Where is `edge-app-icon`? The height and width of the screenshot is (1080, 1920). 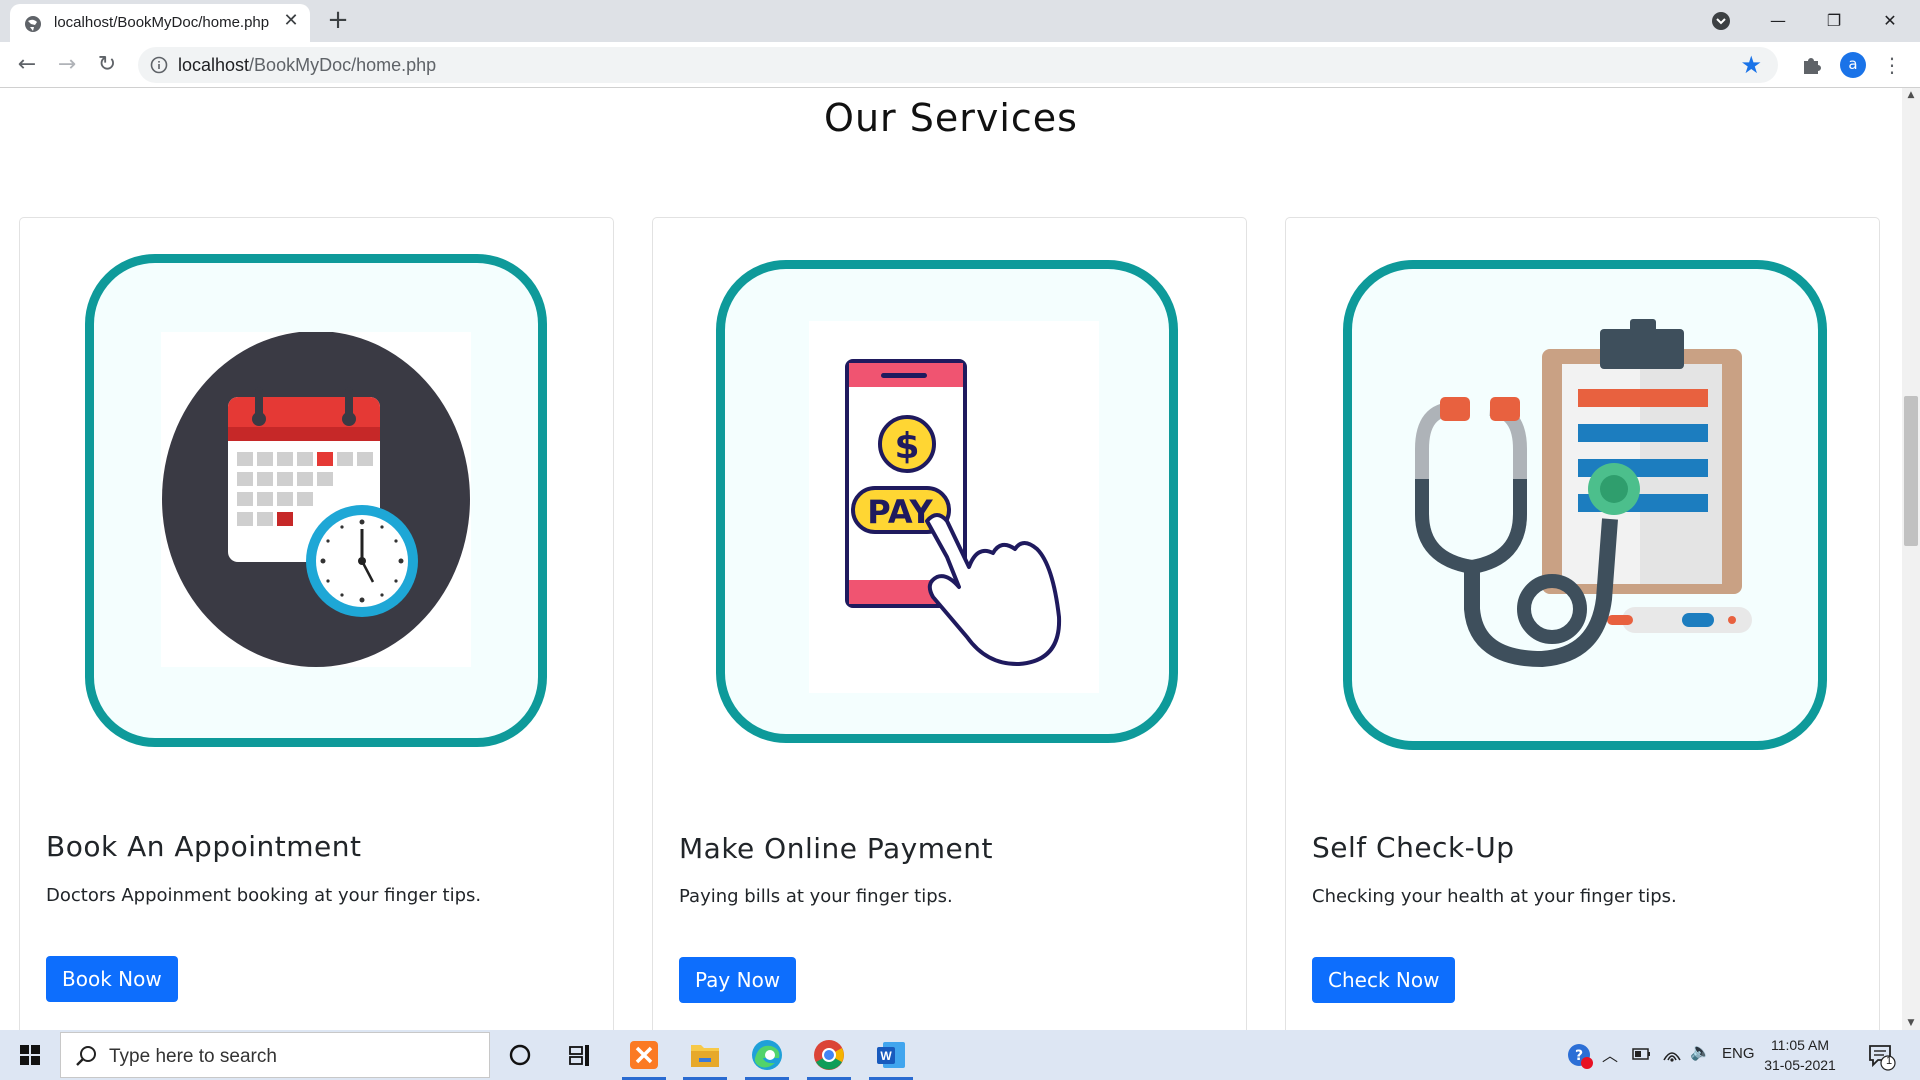 edge-app-icon is located at coordinates (767, 1058).